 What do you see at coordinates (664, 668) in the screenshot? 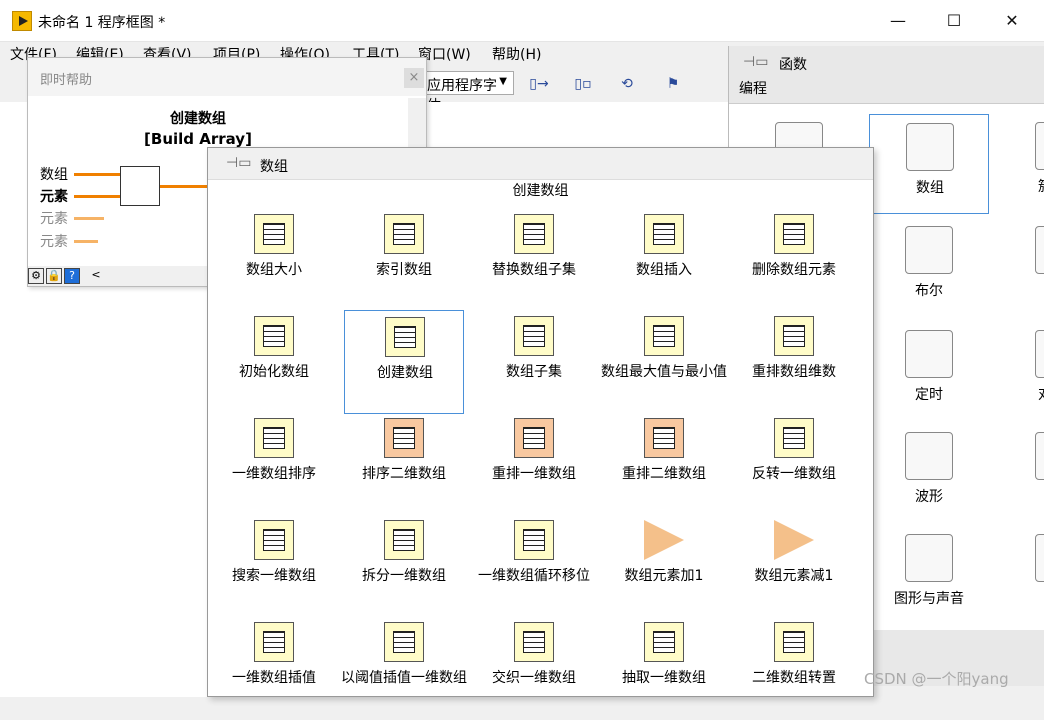
I see `array-function-item: 抽取一维数组` at bounding box center [664, 668].